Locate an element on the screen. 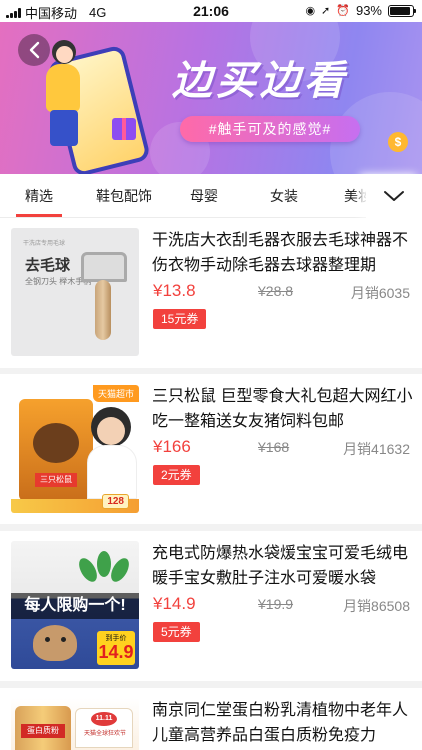  status-right: ◉ ➚ ⏰ 93% is located at coordinates (360, 10).